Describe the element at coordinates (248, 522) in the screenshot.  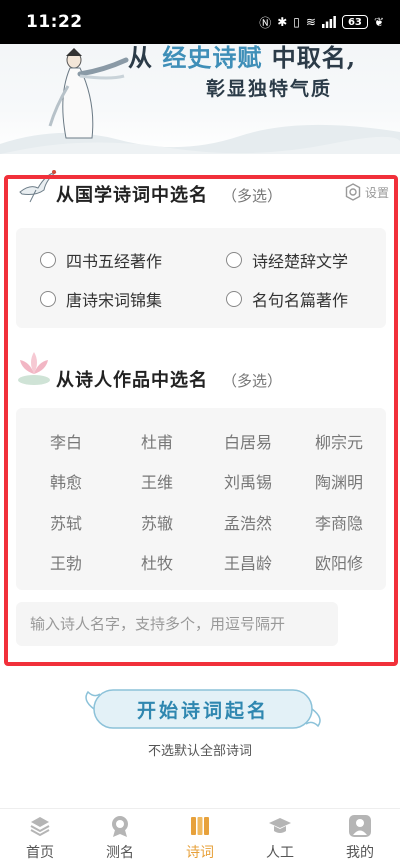
I see `poet-item: 孟浩然` at that location.